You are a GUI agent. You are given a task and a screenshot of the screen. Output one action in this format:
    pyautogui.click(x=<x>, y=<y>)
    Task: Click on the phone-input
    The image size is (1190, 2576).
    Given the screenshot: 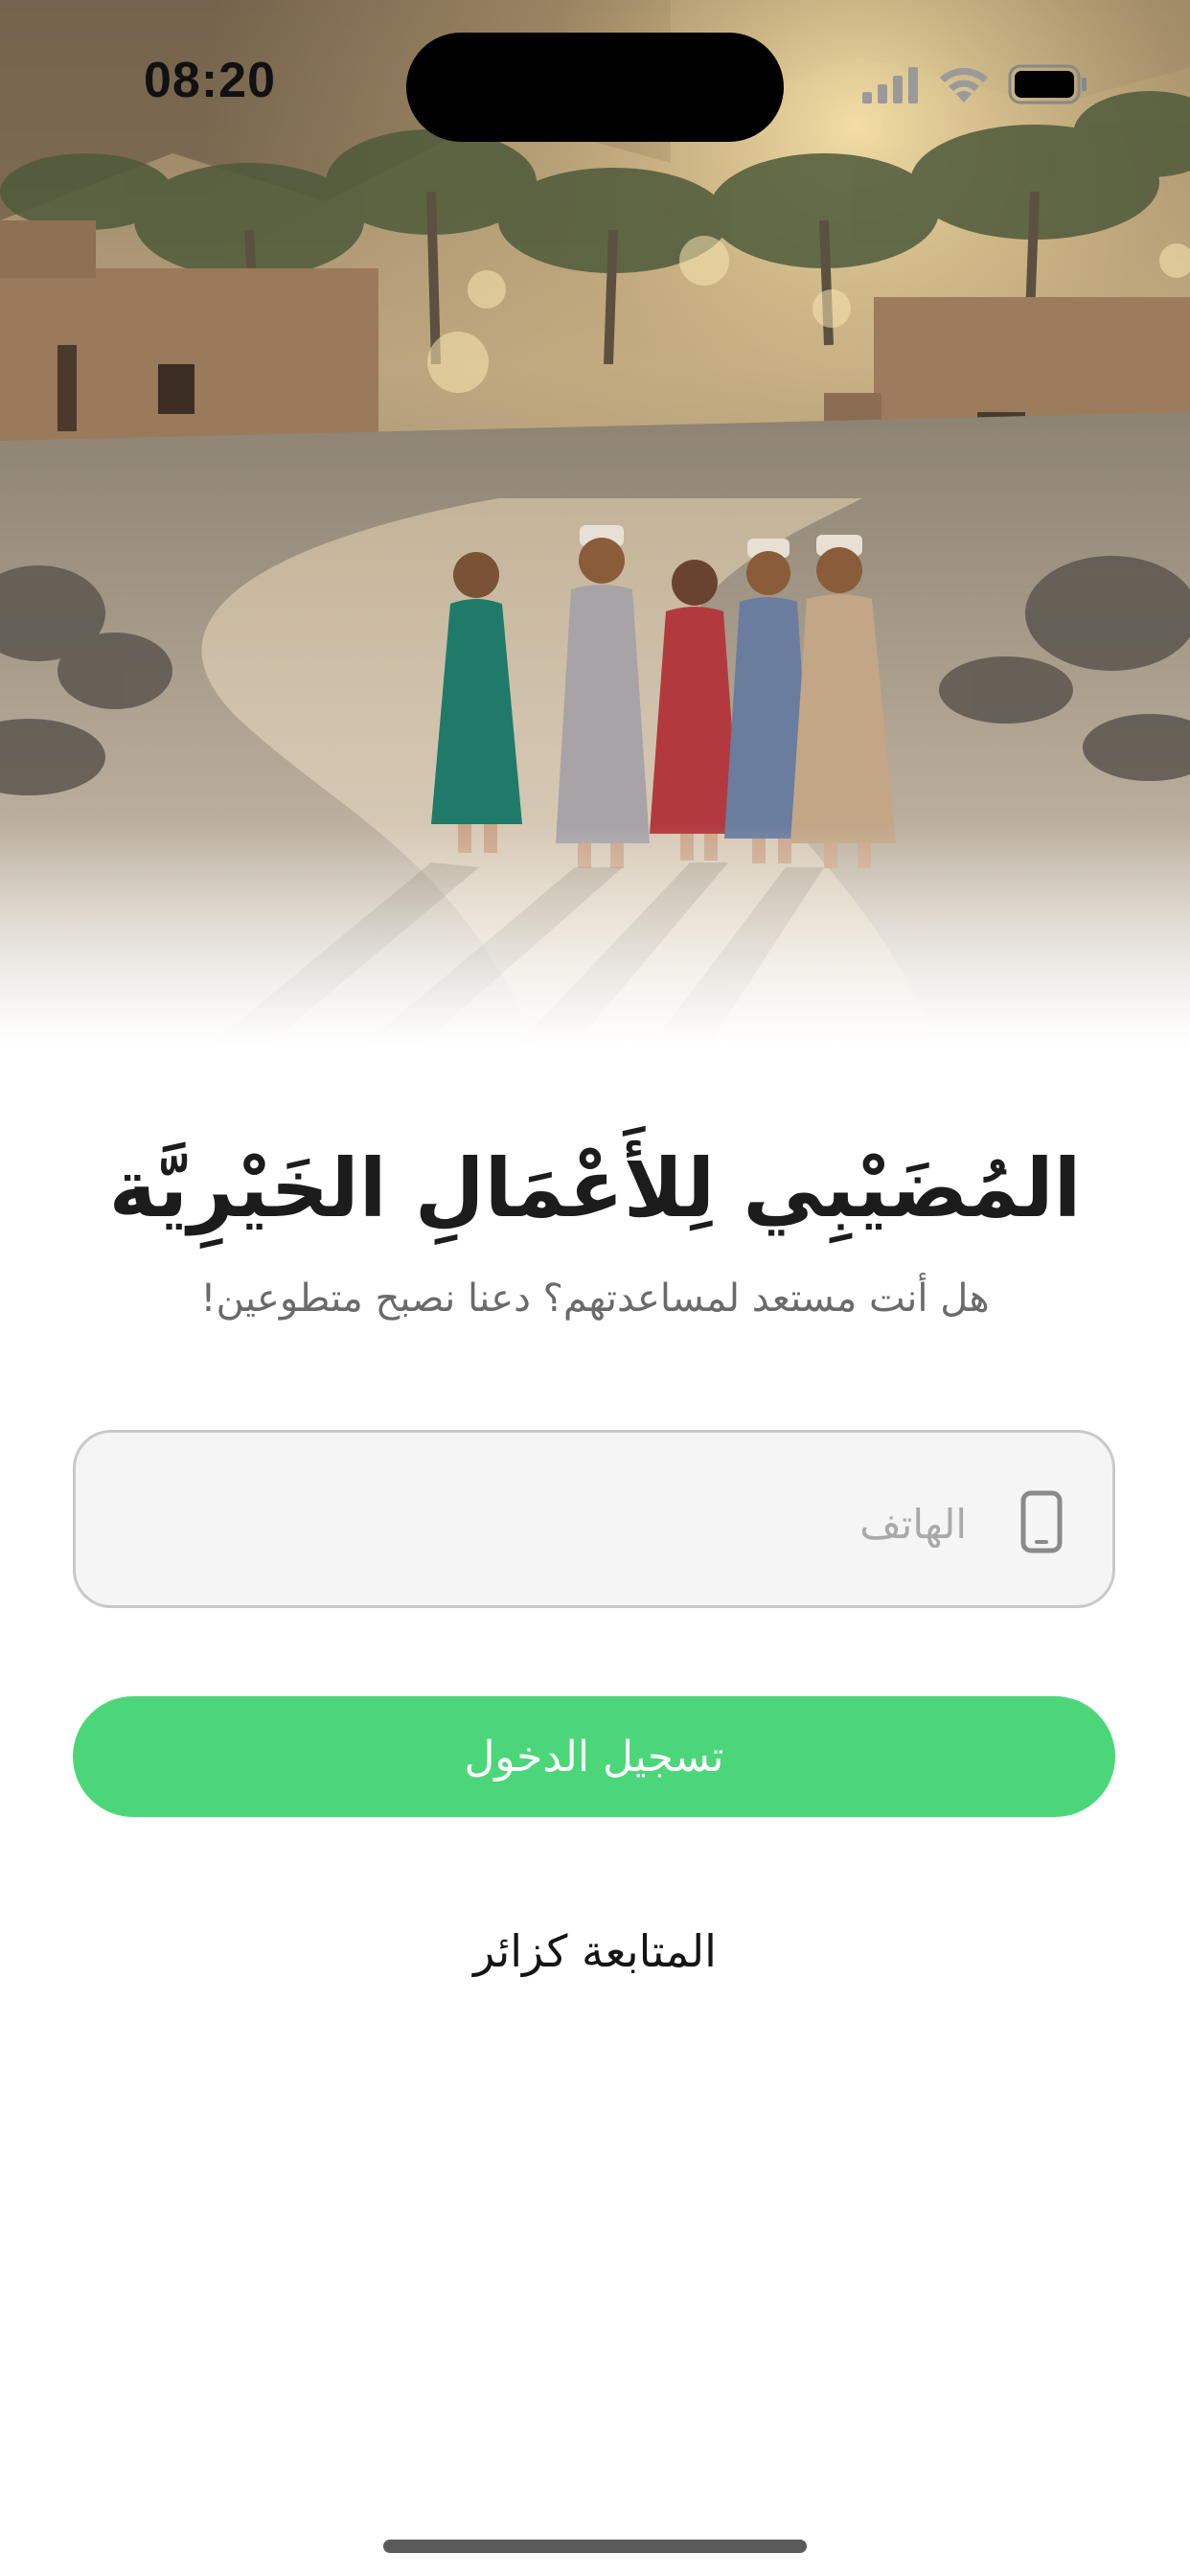 What is the action you would take?
    pyautogui.click(x=542, y=1523)
    